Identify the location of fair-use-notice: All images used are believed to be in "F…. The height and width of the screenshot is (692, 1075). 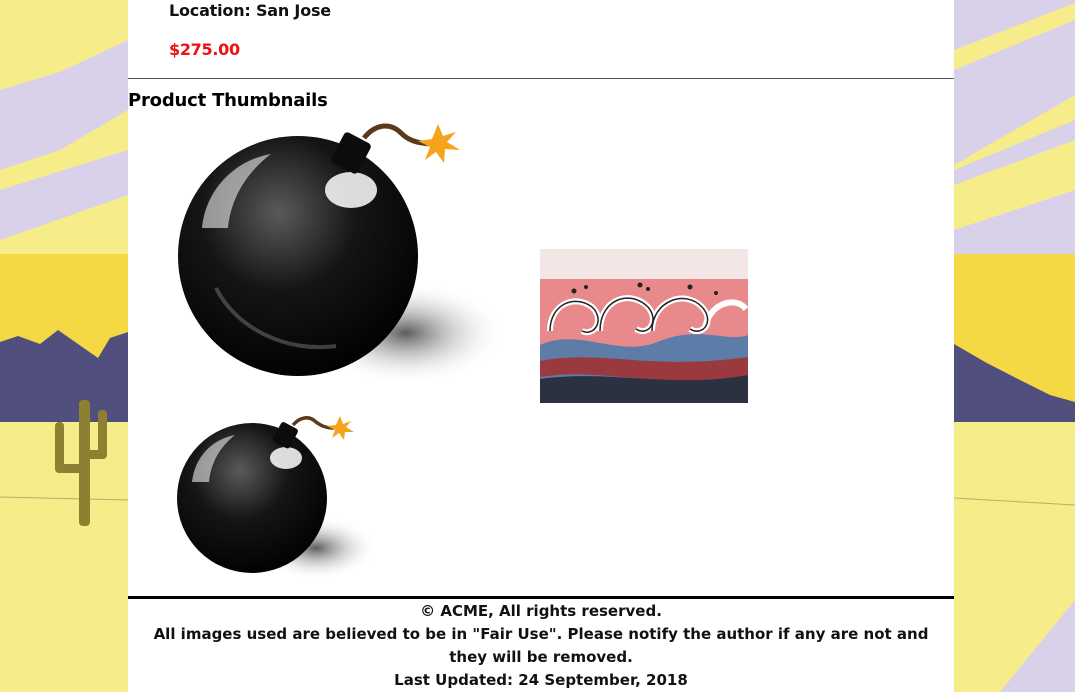
(541, 645).